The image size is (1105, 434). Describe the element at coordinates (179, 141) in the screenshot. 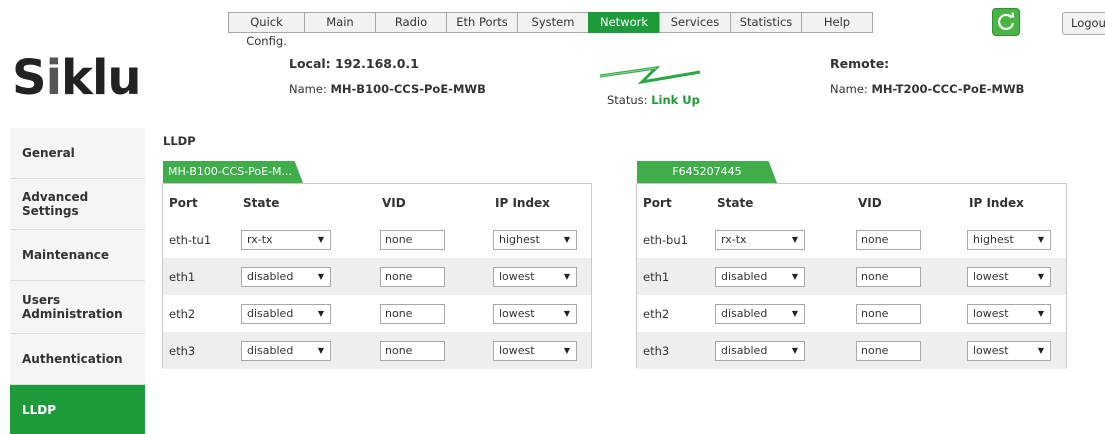

I see `section-title: LLDP` at that location.